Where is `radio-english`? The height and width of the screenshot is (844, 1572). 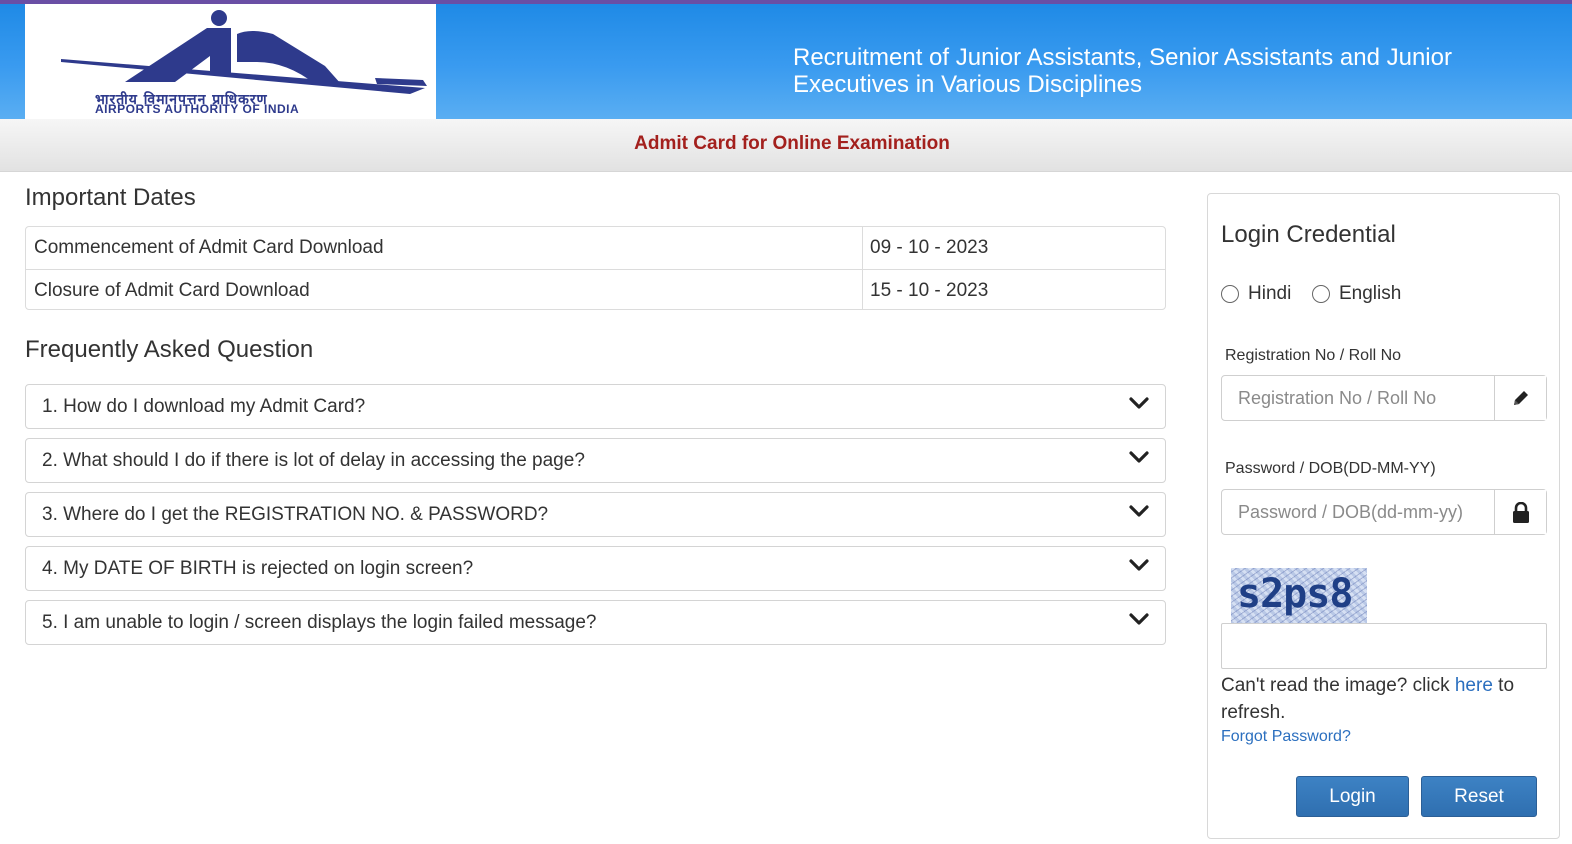
radio-english is located at coordinates (1321, 294).